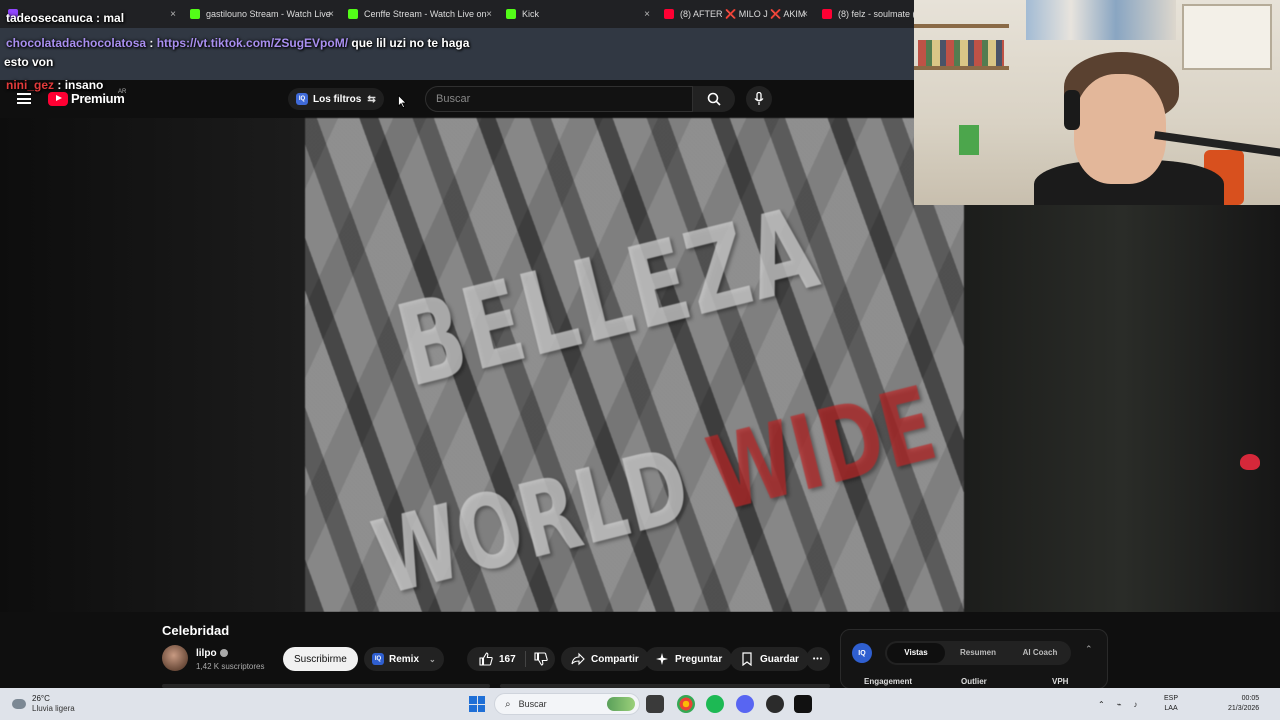  What do you see at coordinates (1250, 462) in the screenshot?
I see `heart-sticker-icon` at bounding box center [1250, 462].